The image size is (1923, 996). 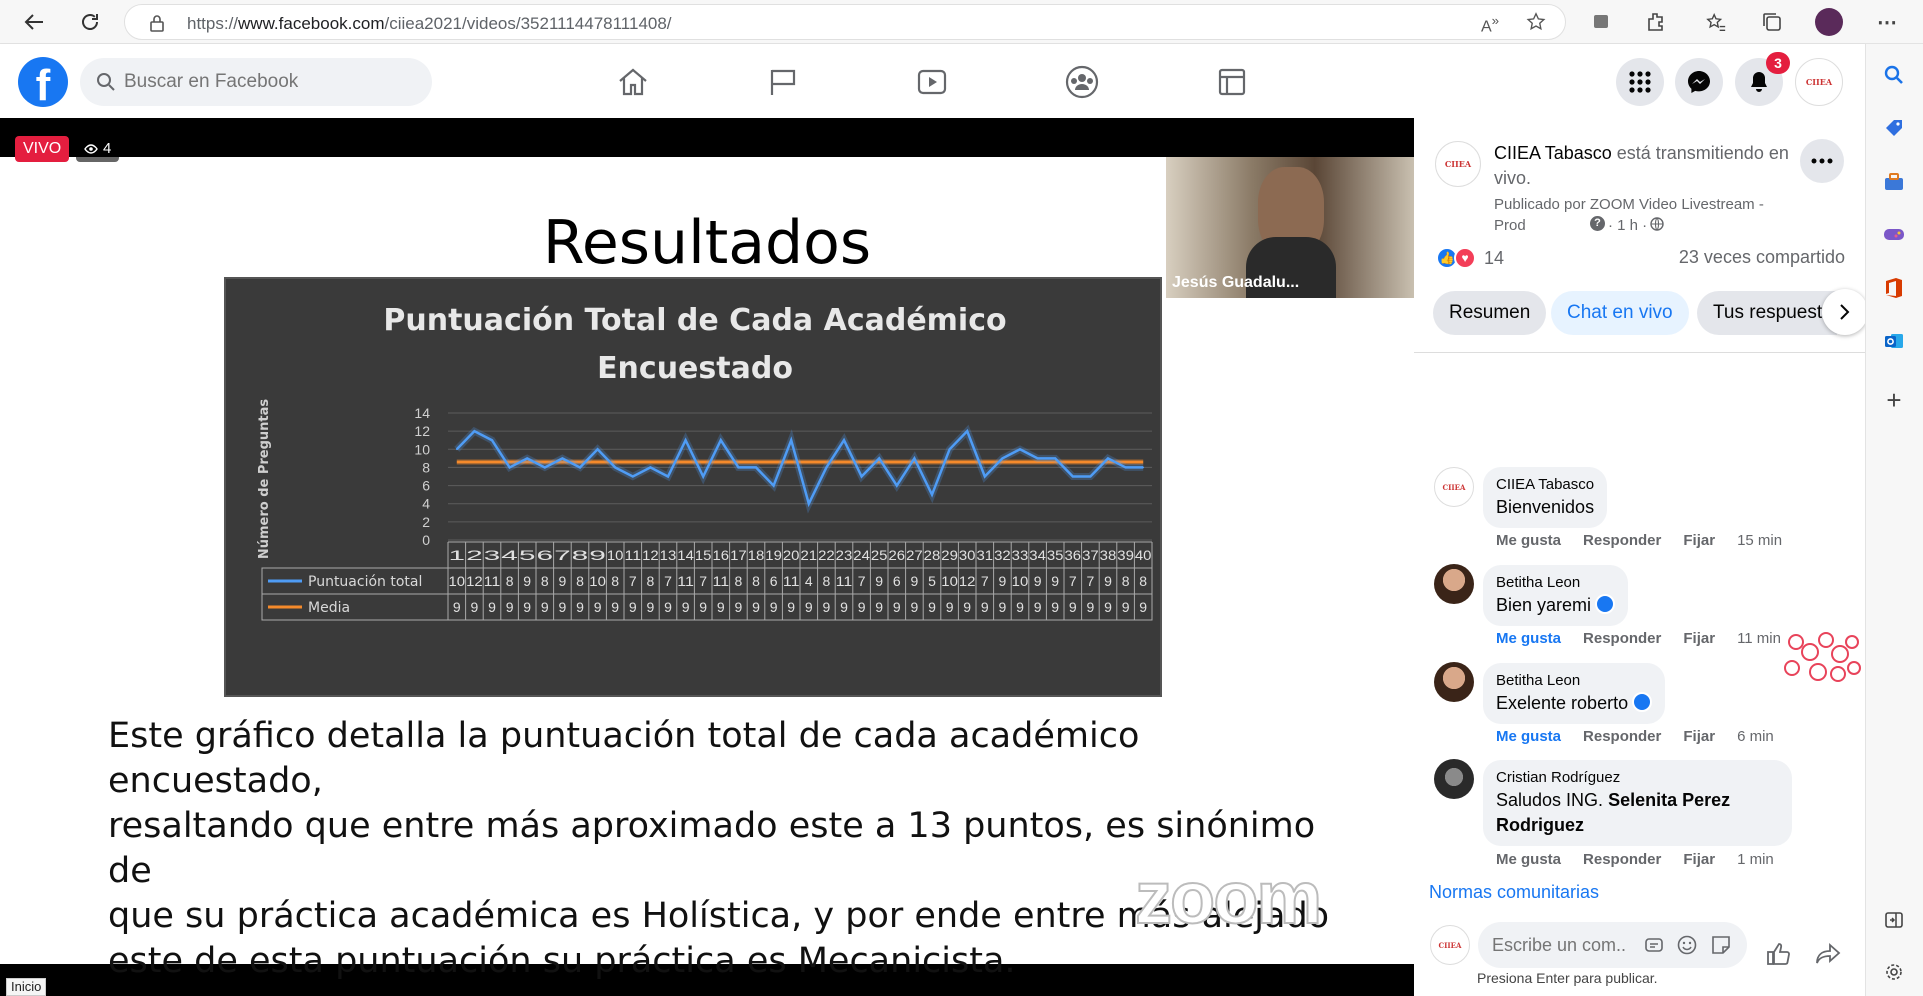 I want to click on games-icon, so click(x=1894, y=234).